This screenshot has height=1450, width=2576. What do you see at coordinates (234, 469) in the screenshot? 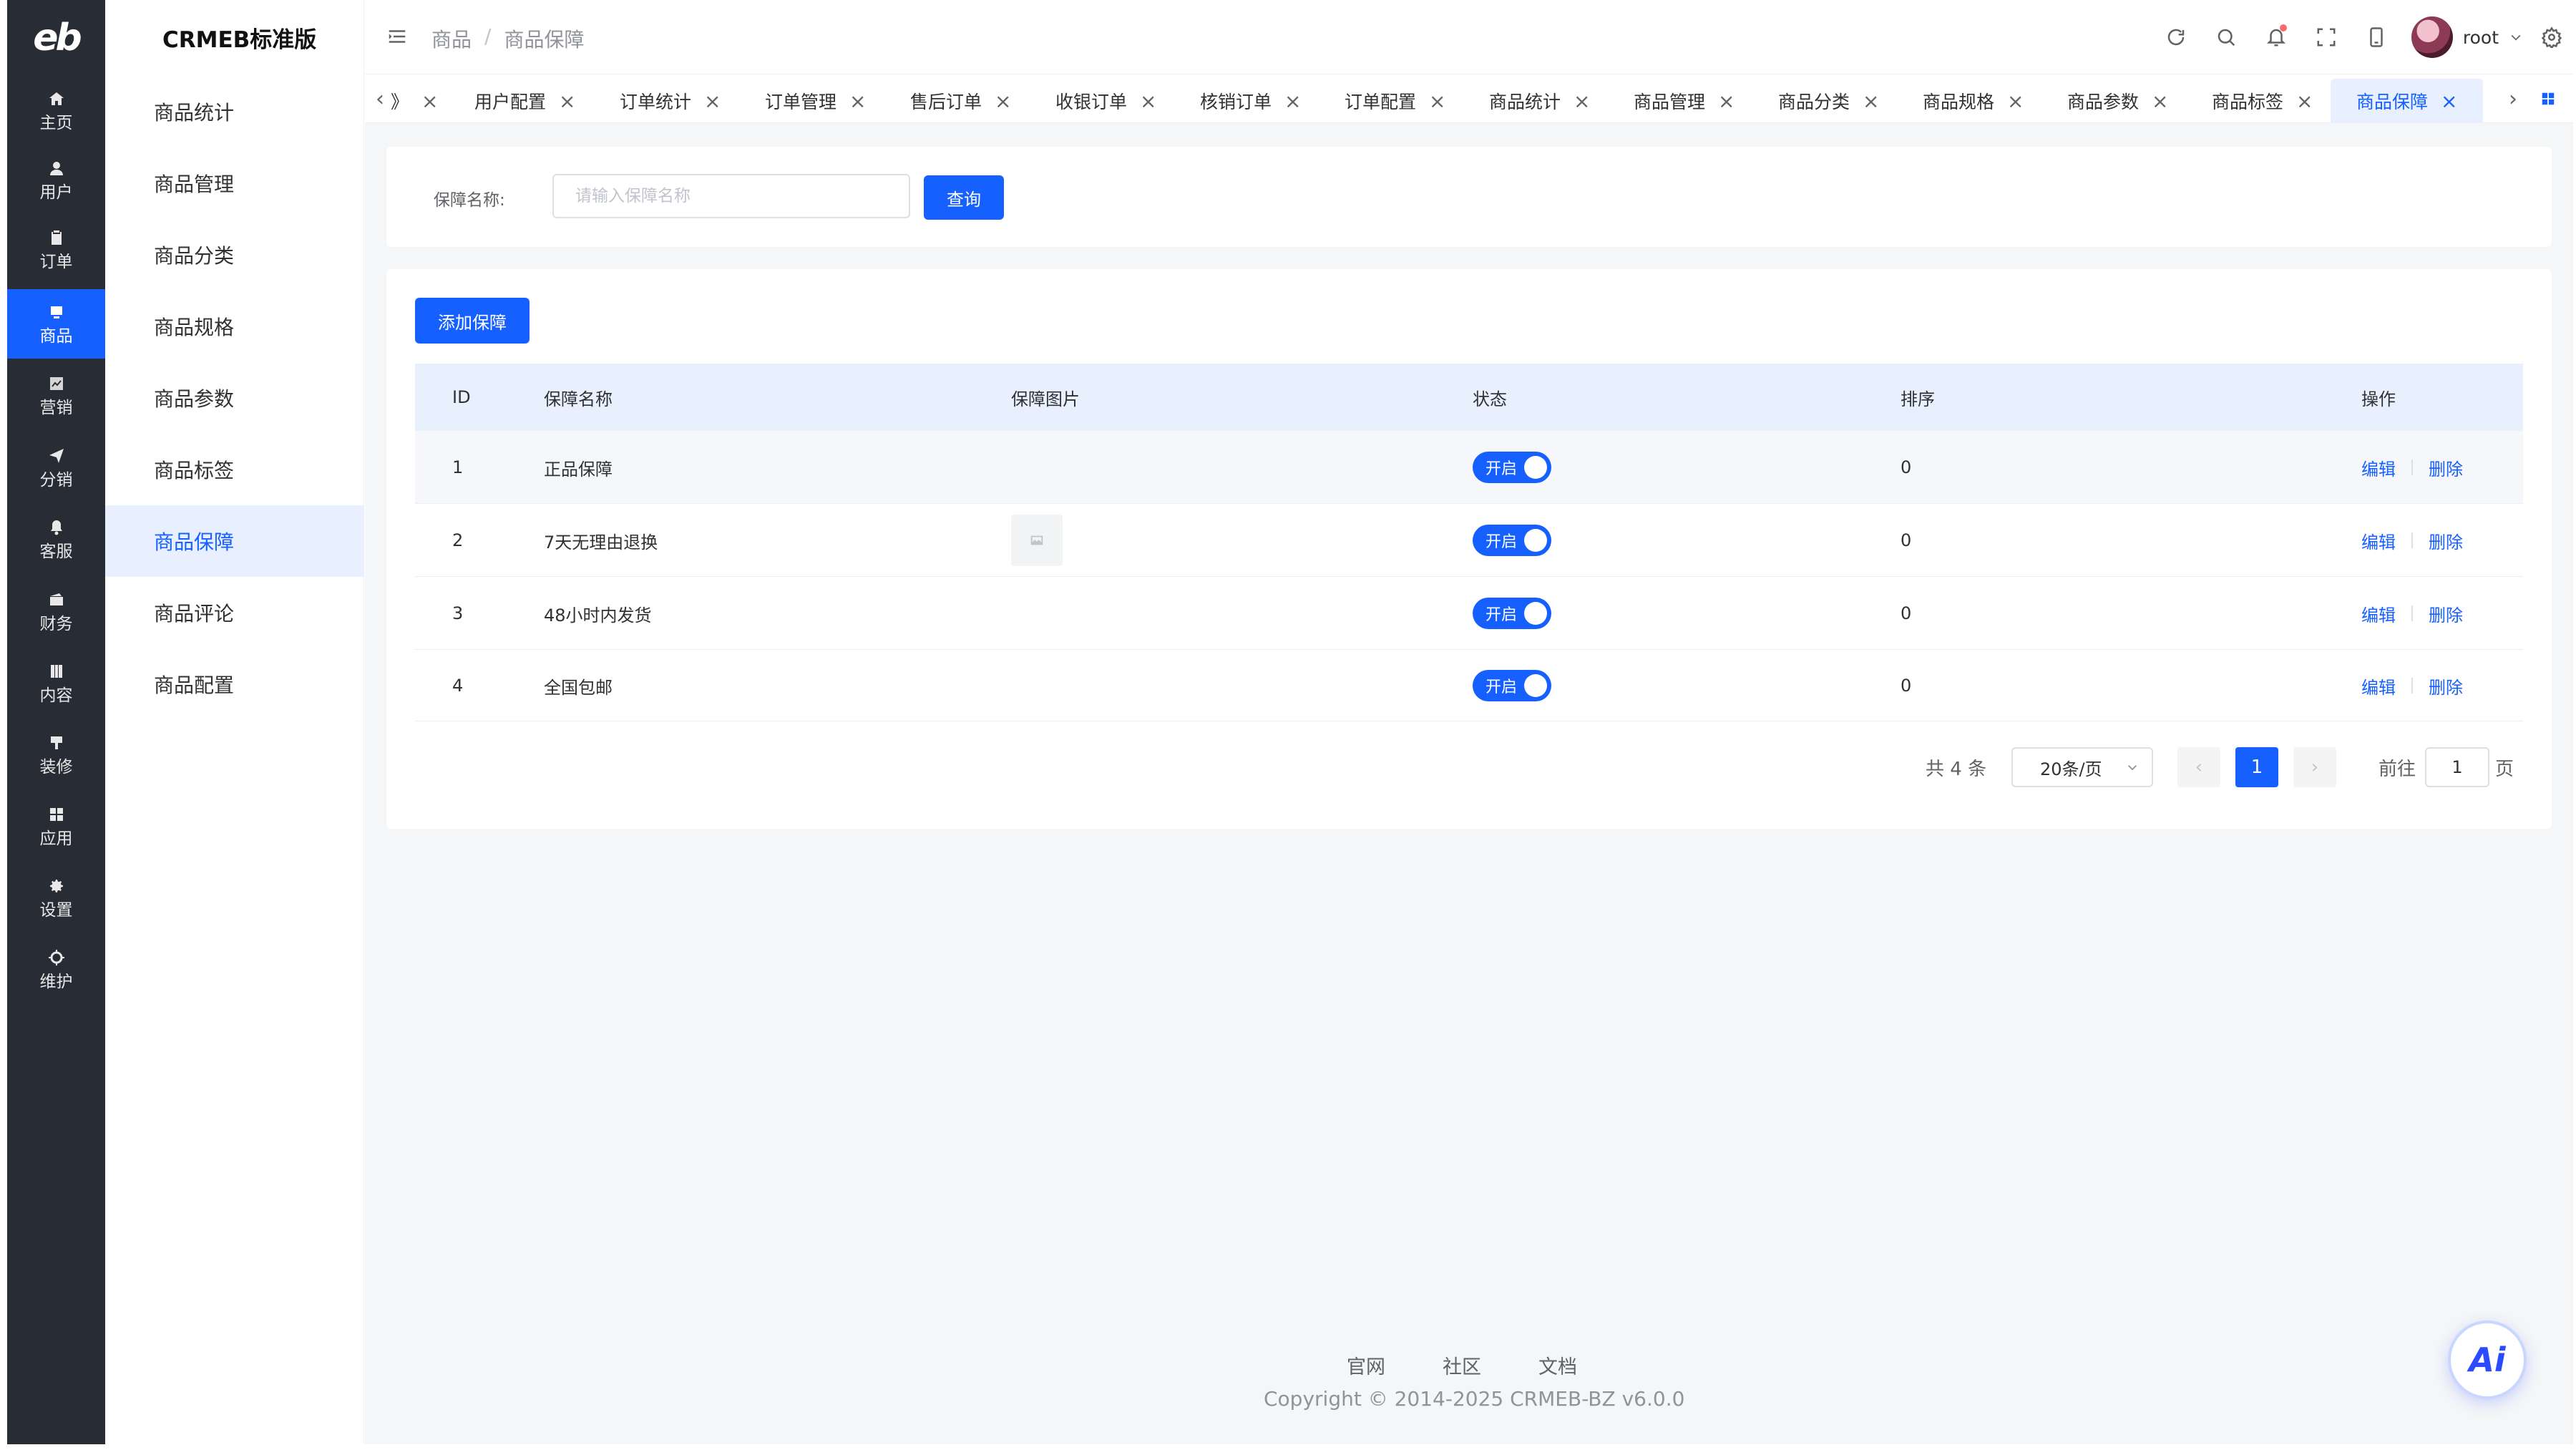
I see `sidebar-item-product-tags: 商品标签` at bounding box center [234, 469].